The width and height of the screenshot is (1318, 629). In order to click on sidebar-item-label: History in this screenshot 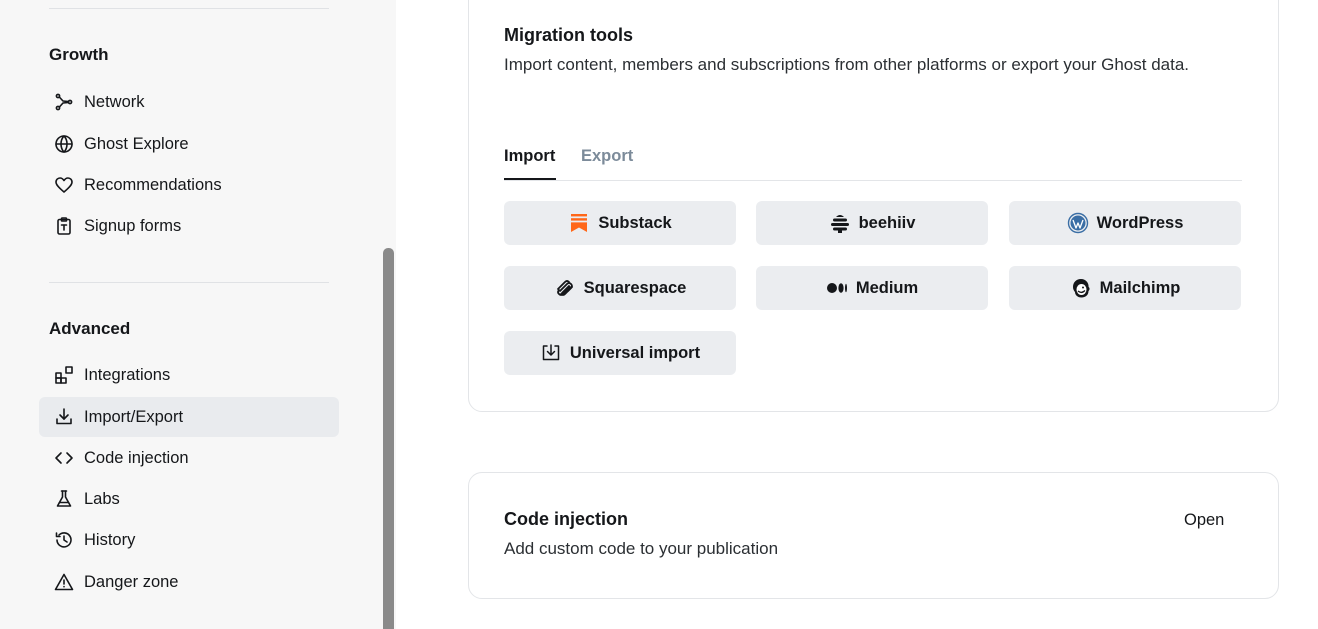, I will do `click(110, 539)`.